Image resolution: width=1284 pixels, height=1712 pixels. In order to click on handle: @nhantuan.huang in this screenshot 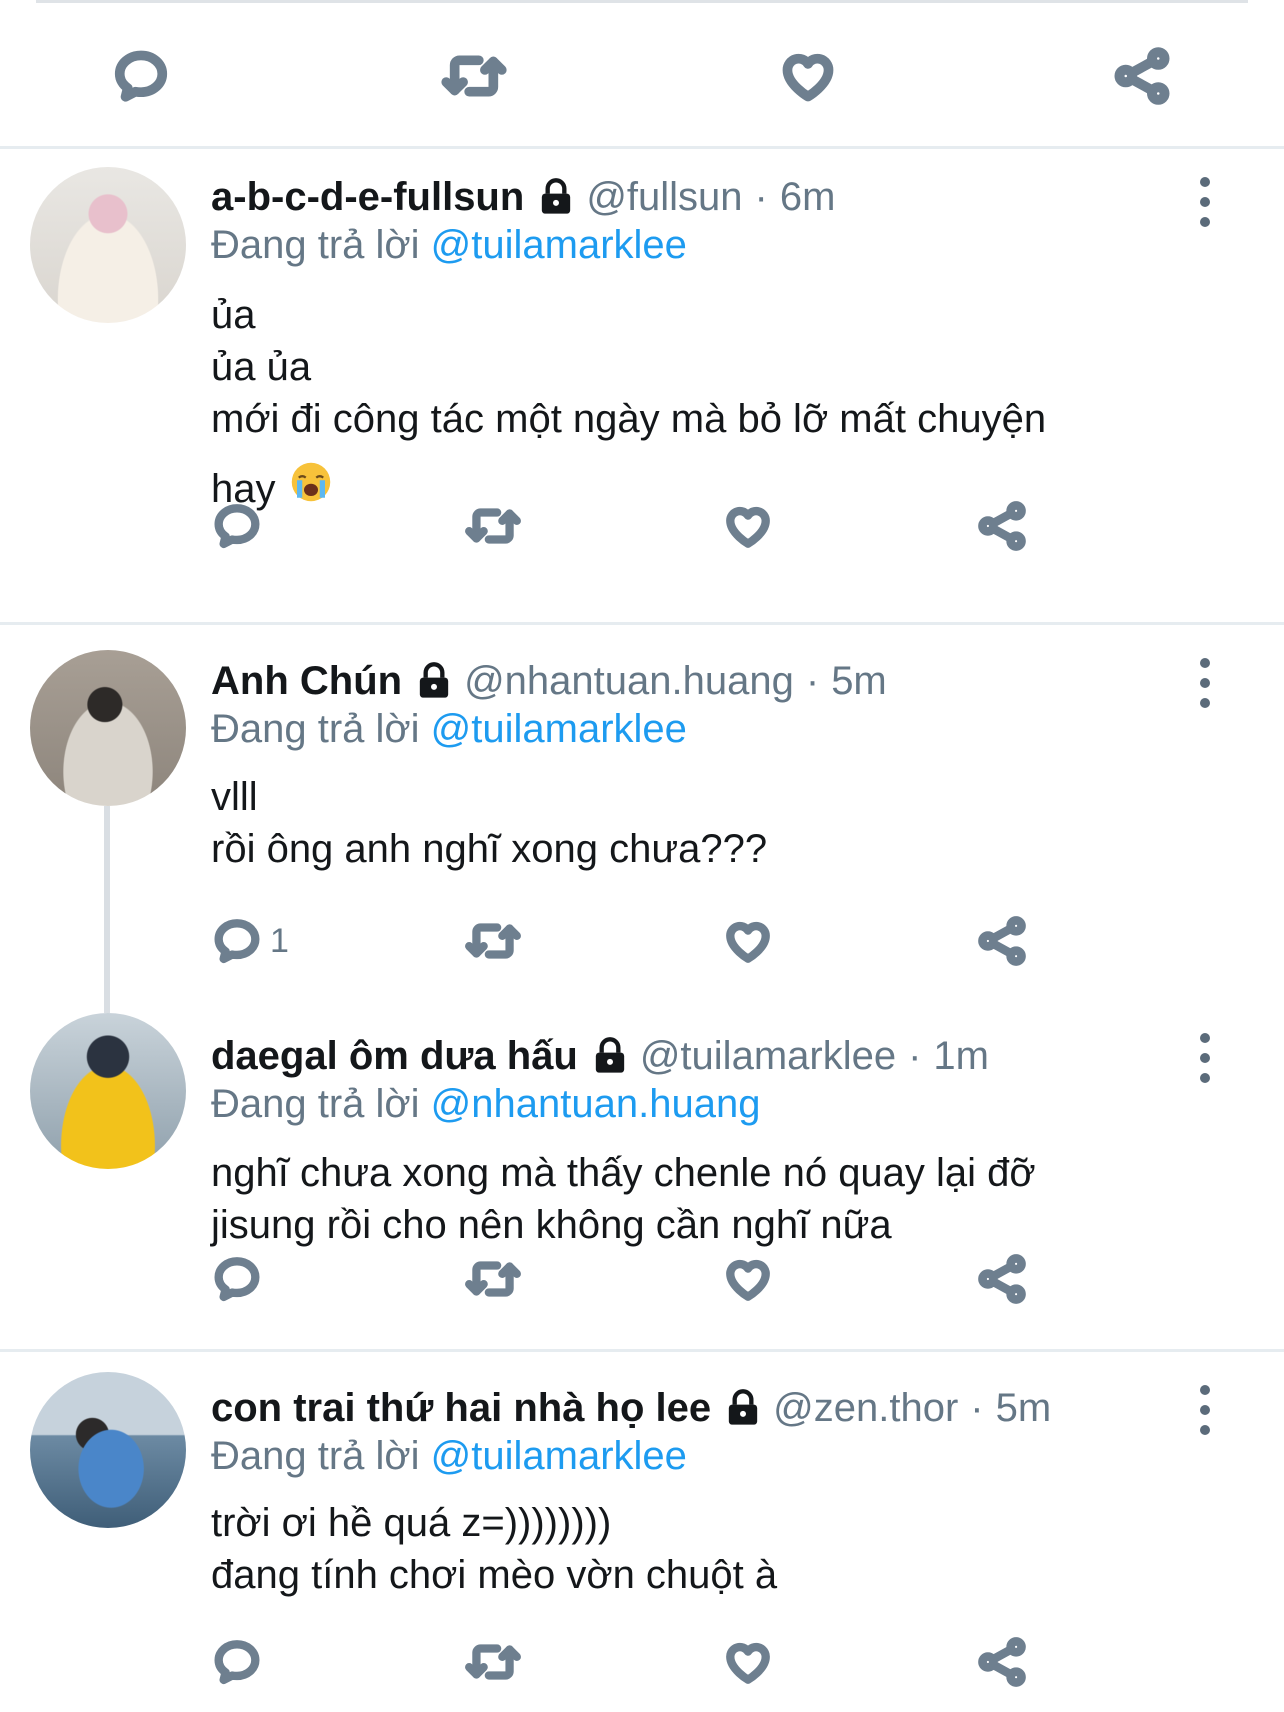, I will do `click(629, 681)`.